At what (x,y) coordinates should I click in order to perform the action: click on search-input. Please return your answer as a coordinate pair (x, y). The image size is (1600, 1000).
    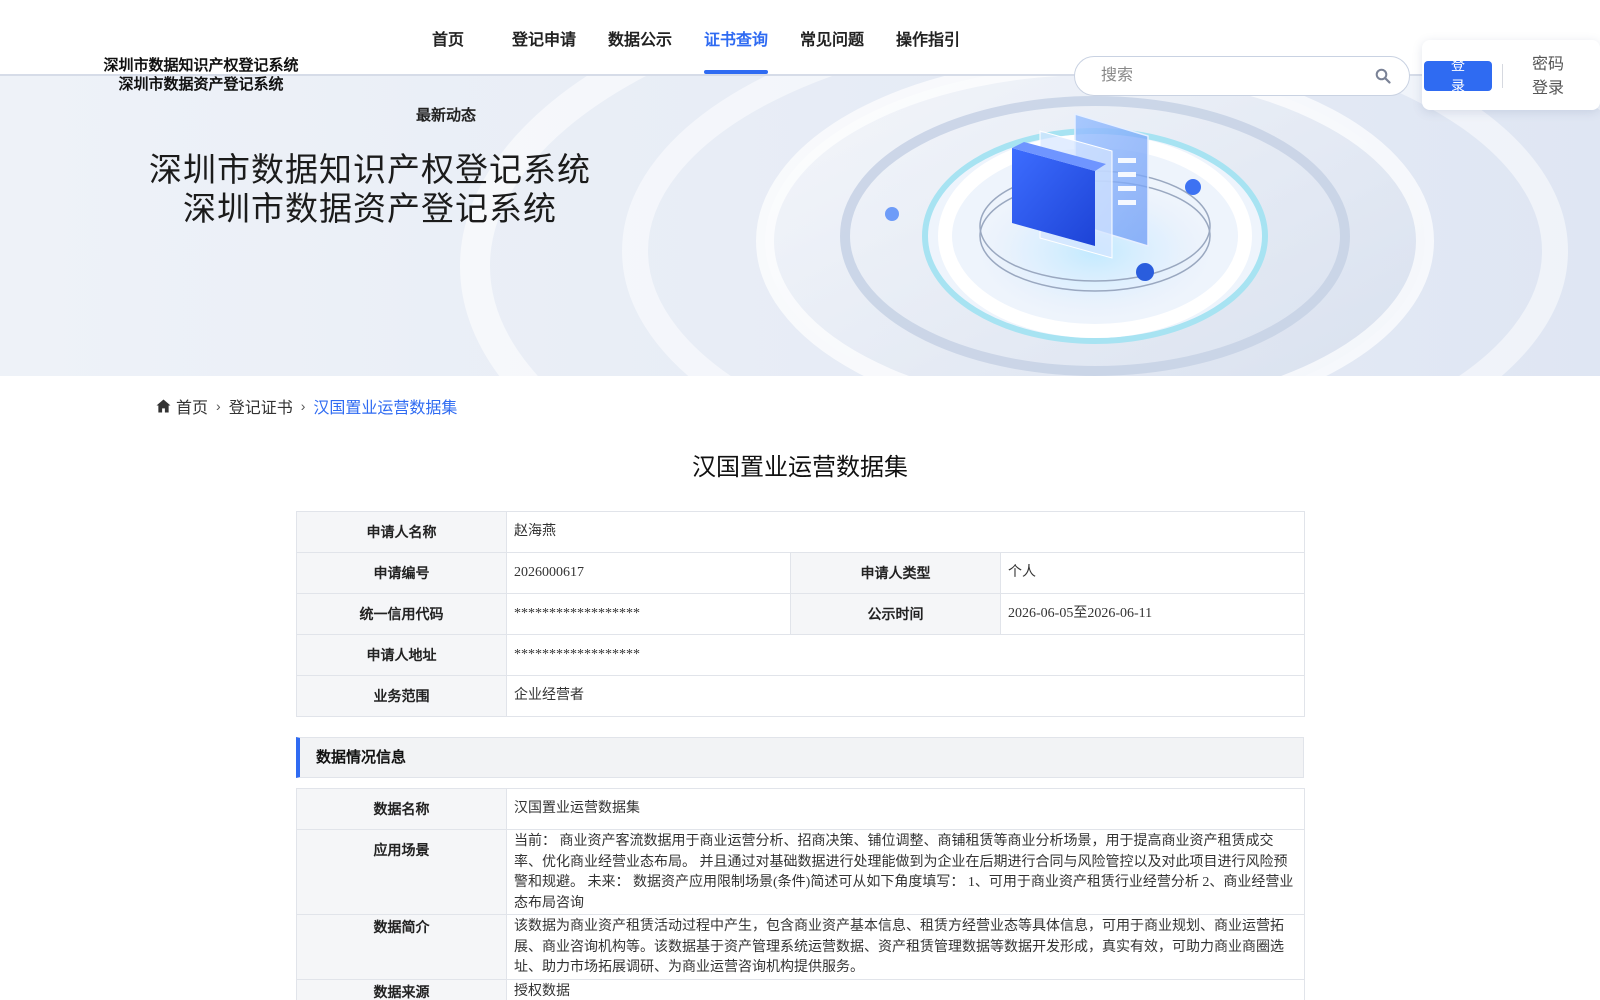
    Looking at the image, I should click on (1231, 76).